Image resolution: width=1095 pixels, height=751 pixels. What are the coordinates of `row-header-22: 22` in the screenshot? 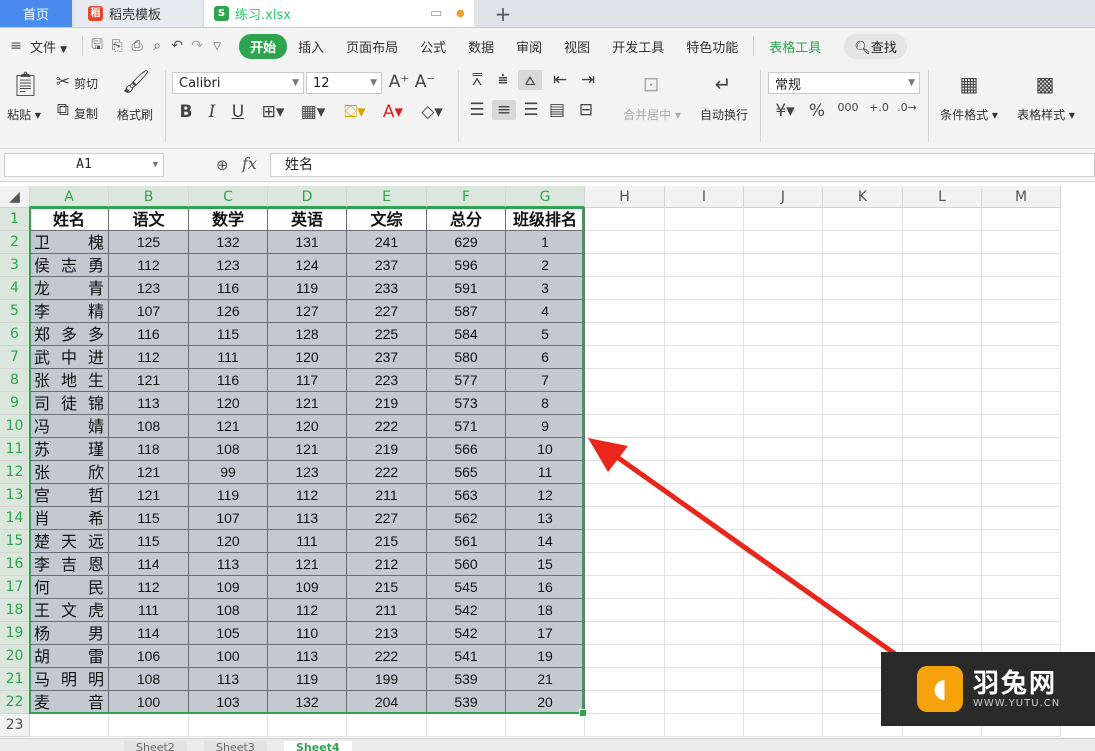 It's located at (15, 702).